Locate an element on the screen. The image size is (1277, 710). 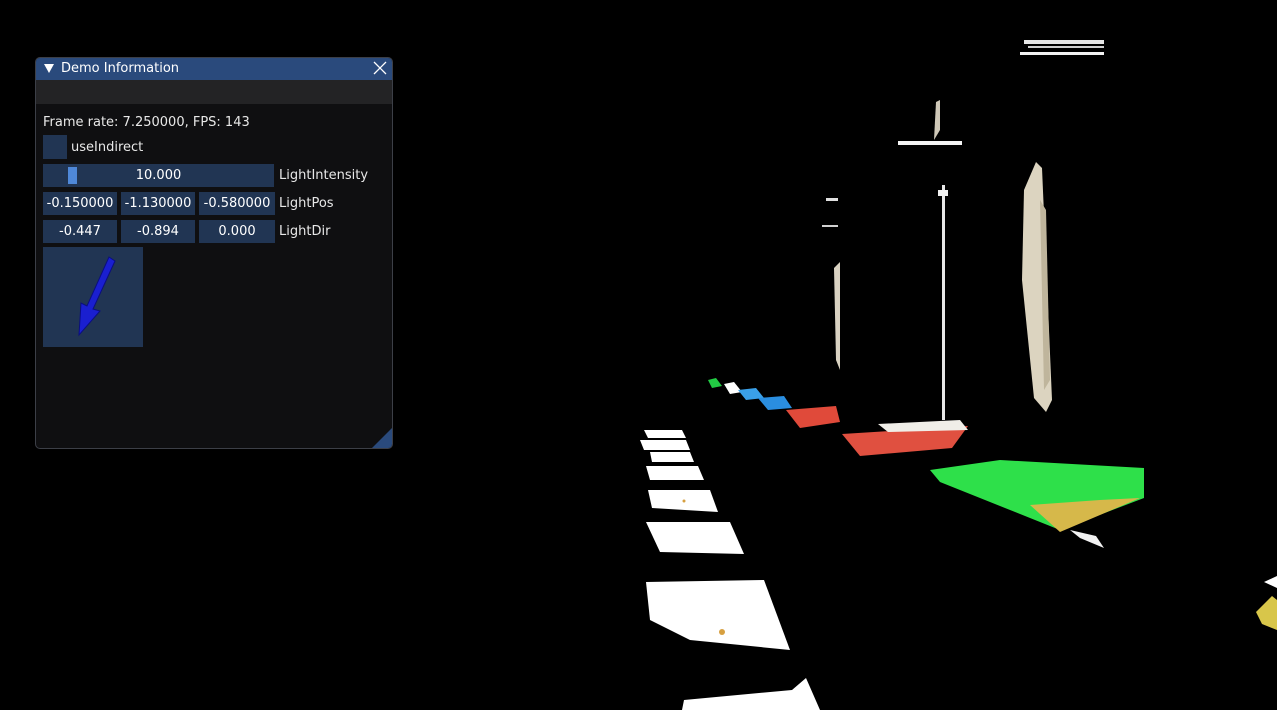
light-pos-y-field: -1.130000 is located at coordinates (158, 203).